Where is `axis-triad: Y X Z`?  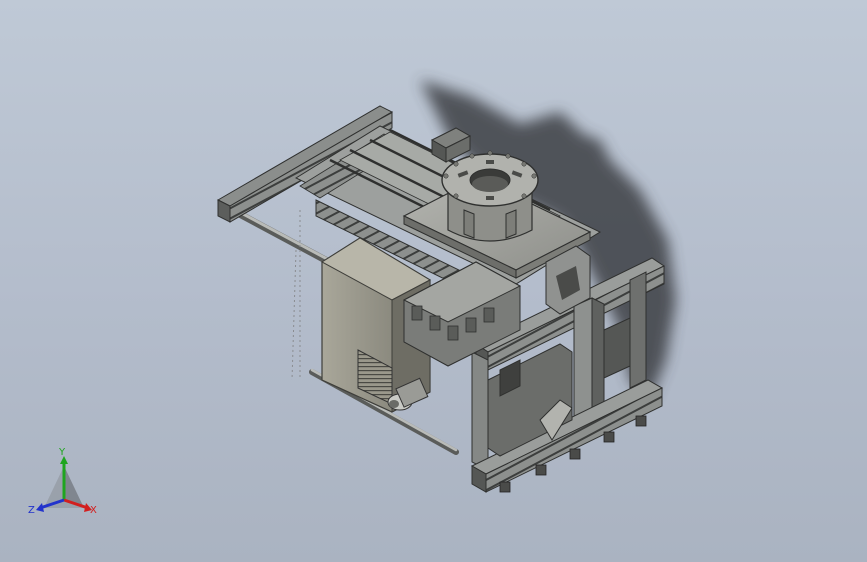
axis-triad: Y X Z is located at coordinates (64, 485).